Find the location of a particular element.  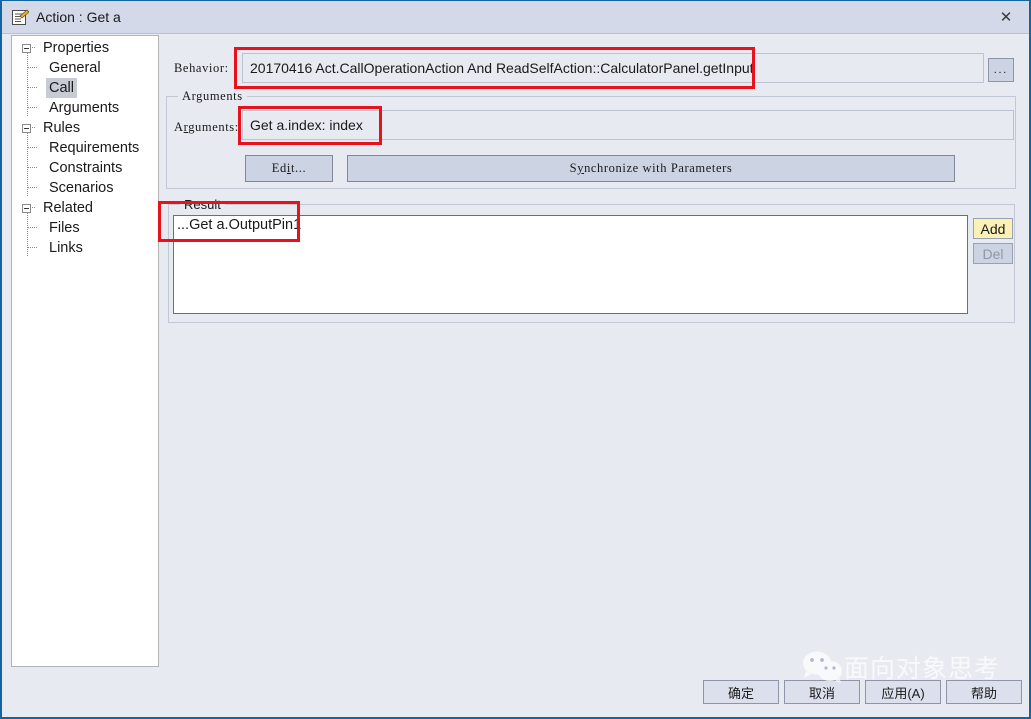

tree-item-requirements: Requirements is located at coordinates (94, 148).